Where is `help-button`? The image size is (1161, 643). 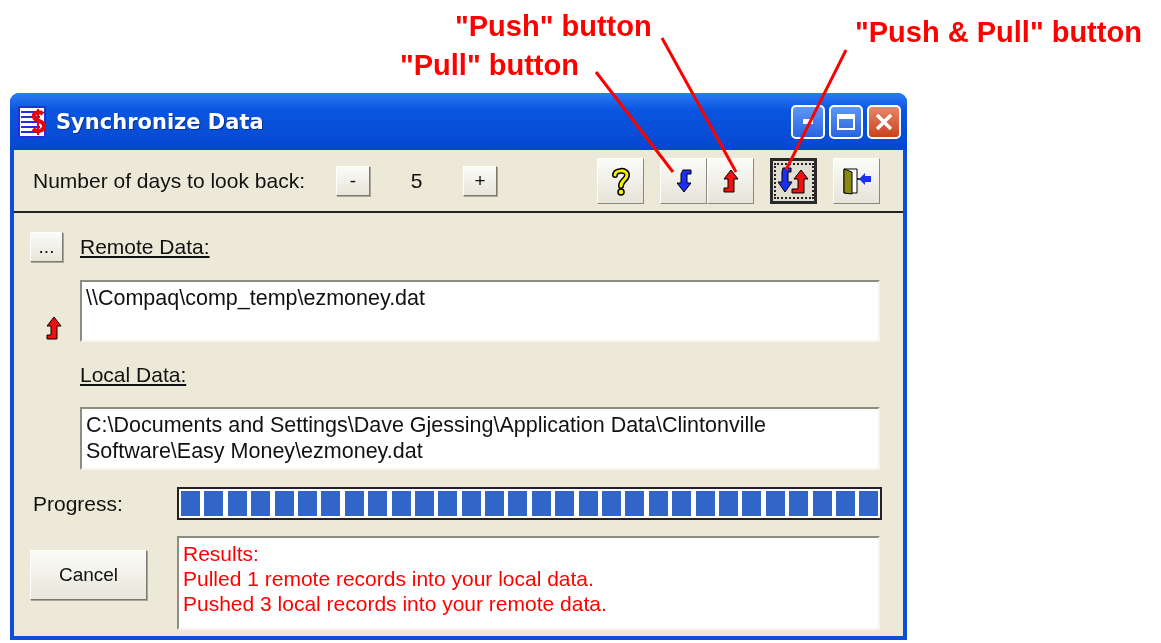
help-button is located at coordinates (620, 180).